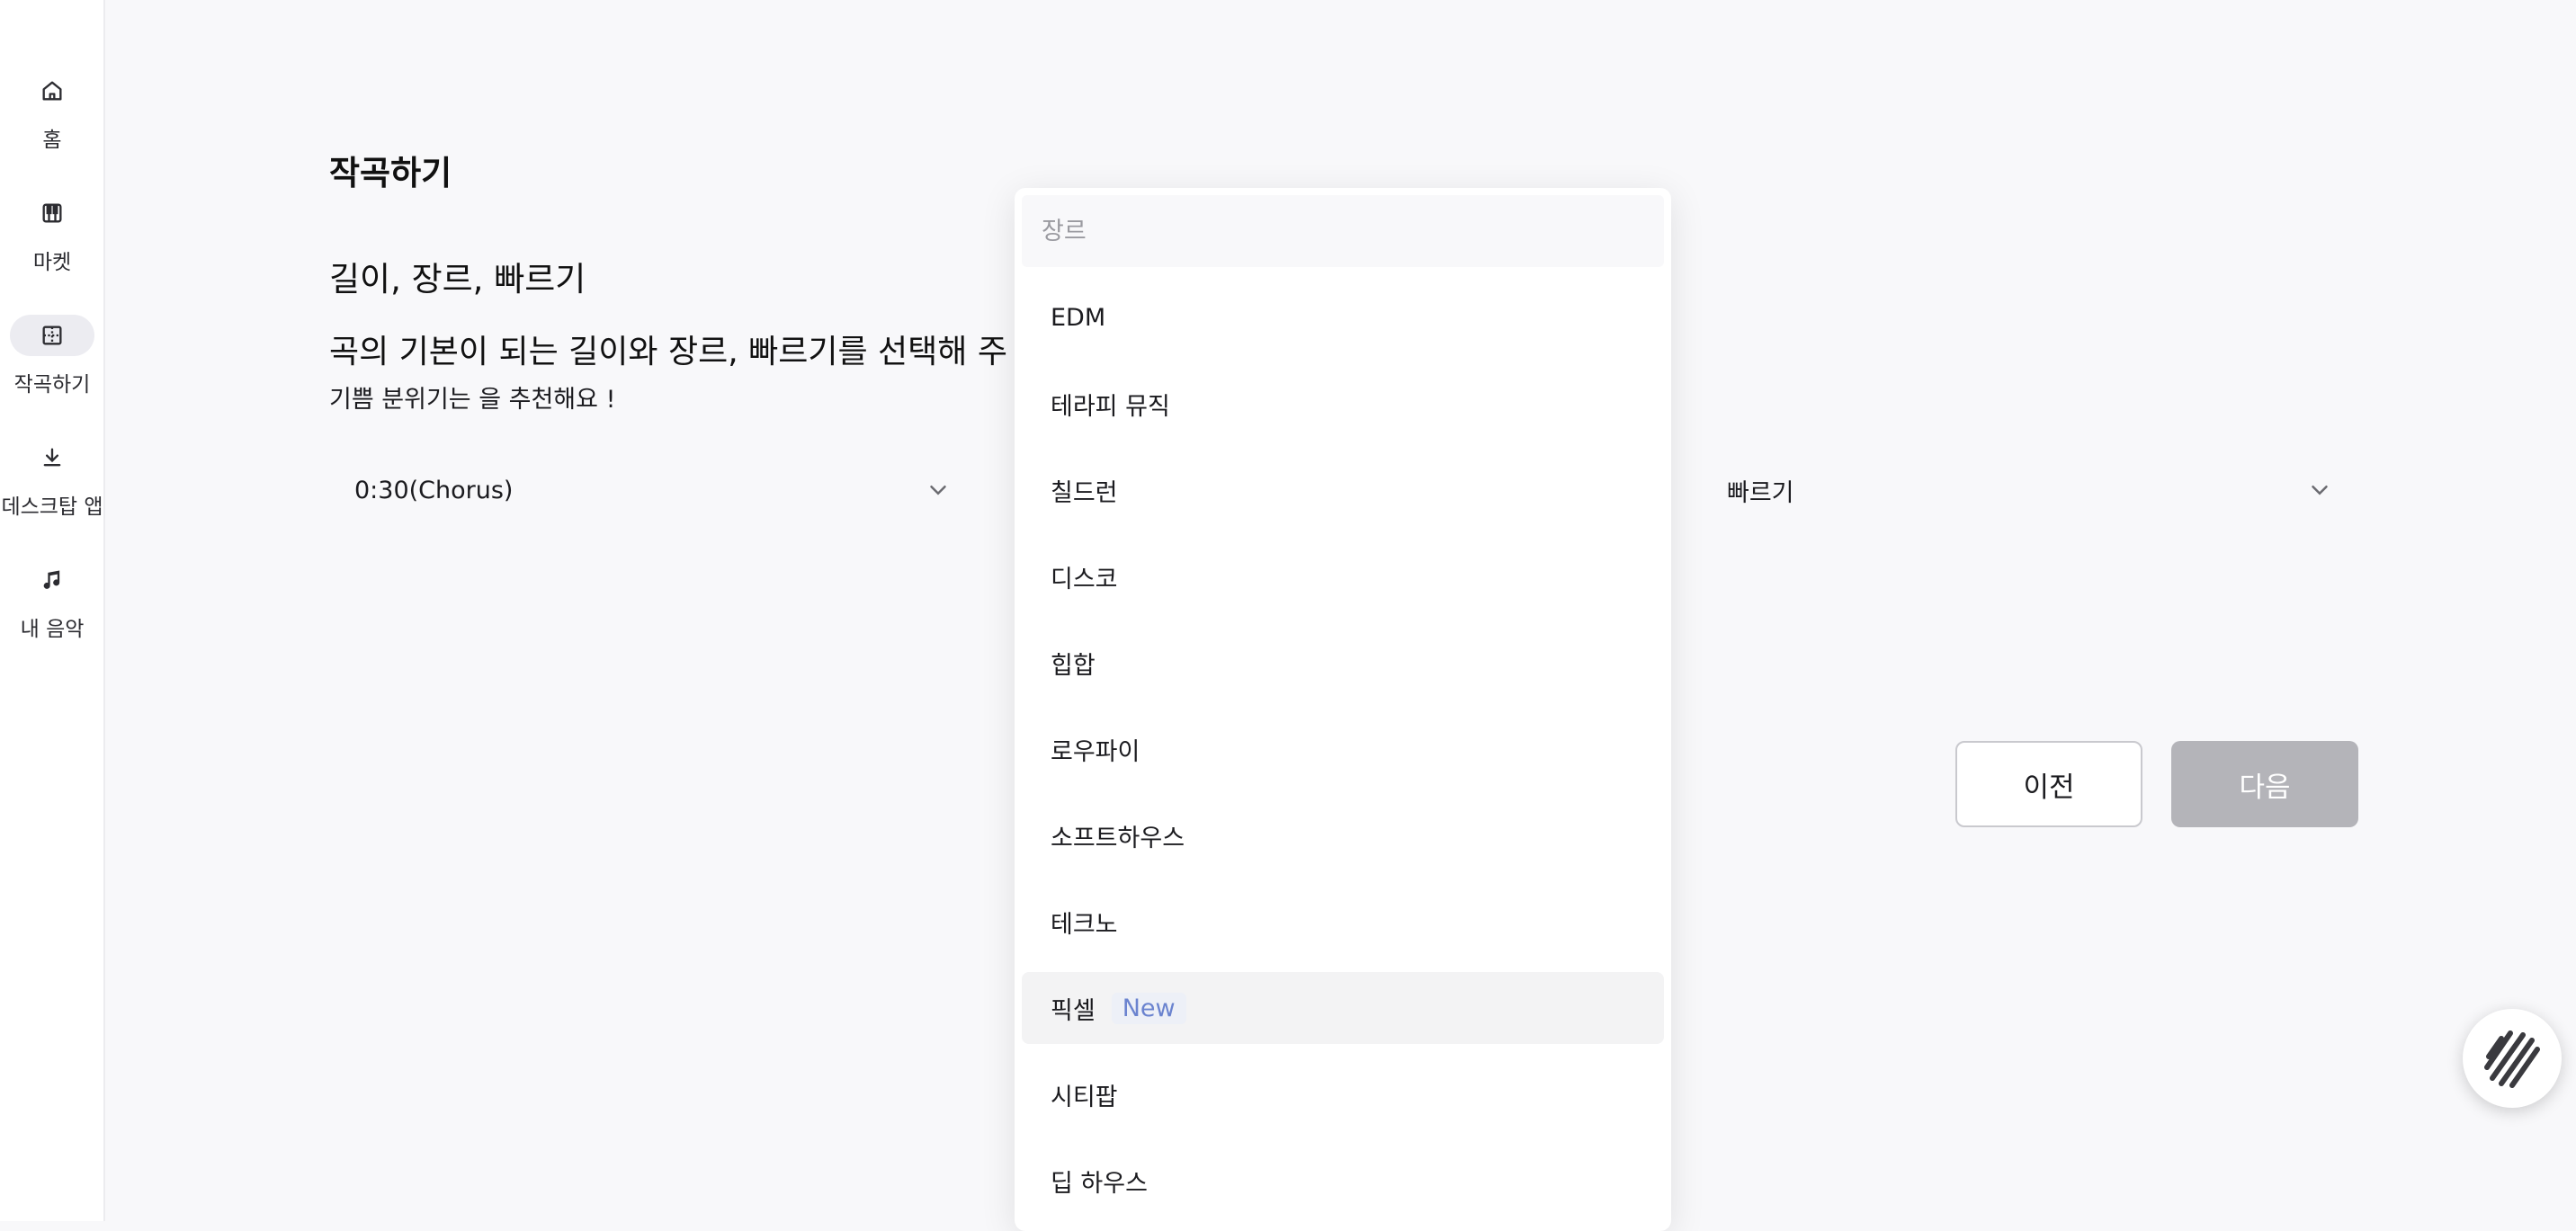 The height and width of the screenshot is (1231, 2576). Describe the element at coordinates (1343, 576) in the screenshot. I see `genre-option-disco: 디스코` at that location.